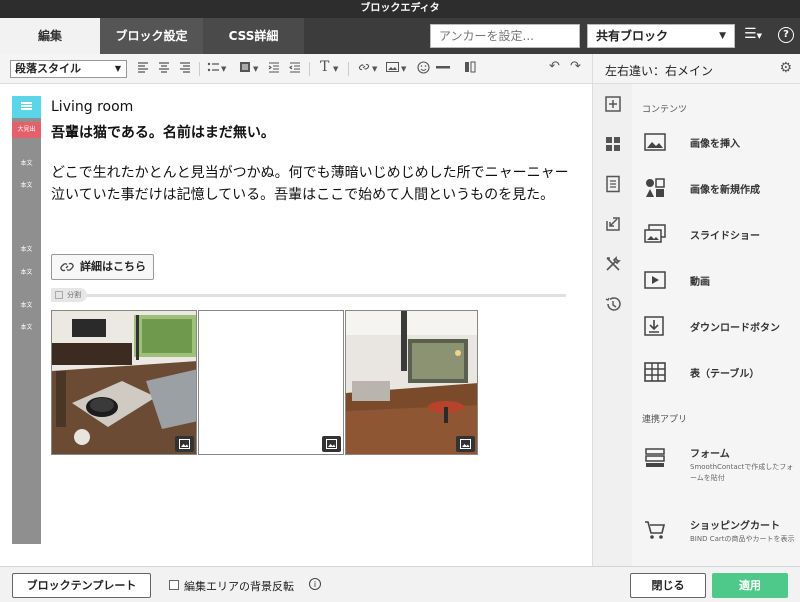  I want to click on horizontal-rule-icon, so click(443, 67).